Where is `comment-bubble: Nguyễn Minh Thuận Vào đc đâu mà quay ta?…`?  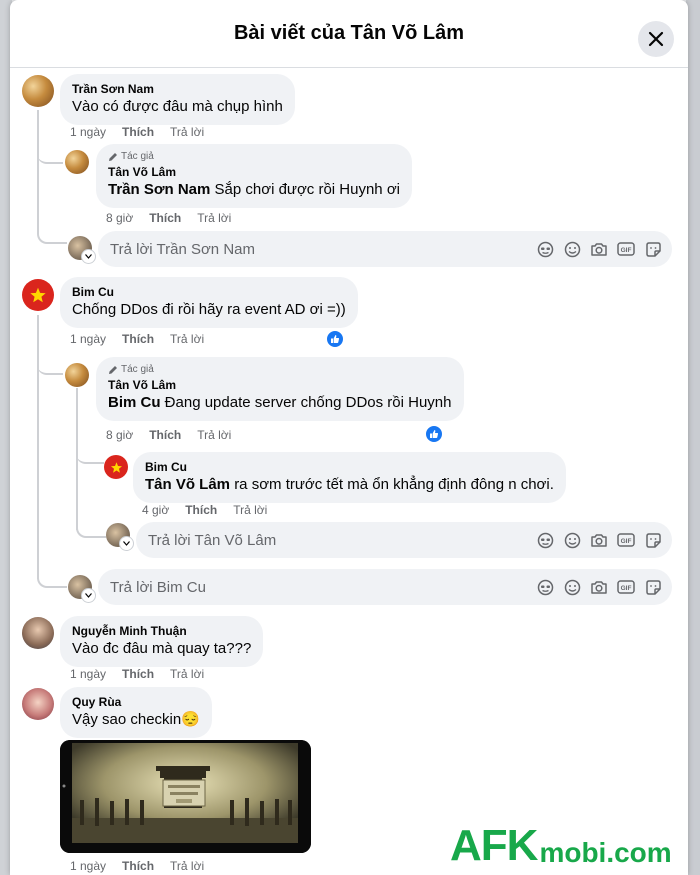
comment-bubble: Nguyễn Minh Thuận Vào đc đâu mà quay ta?… is located at coordinates (162, 641).